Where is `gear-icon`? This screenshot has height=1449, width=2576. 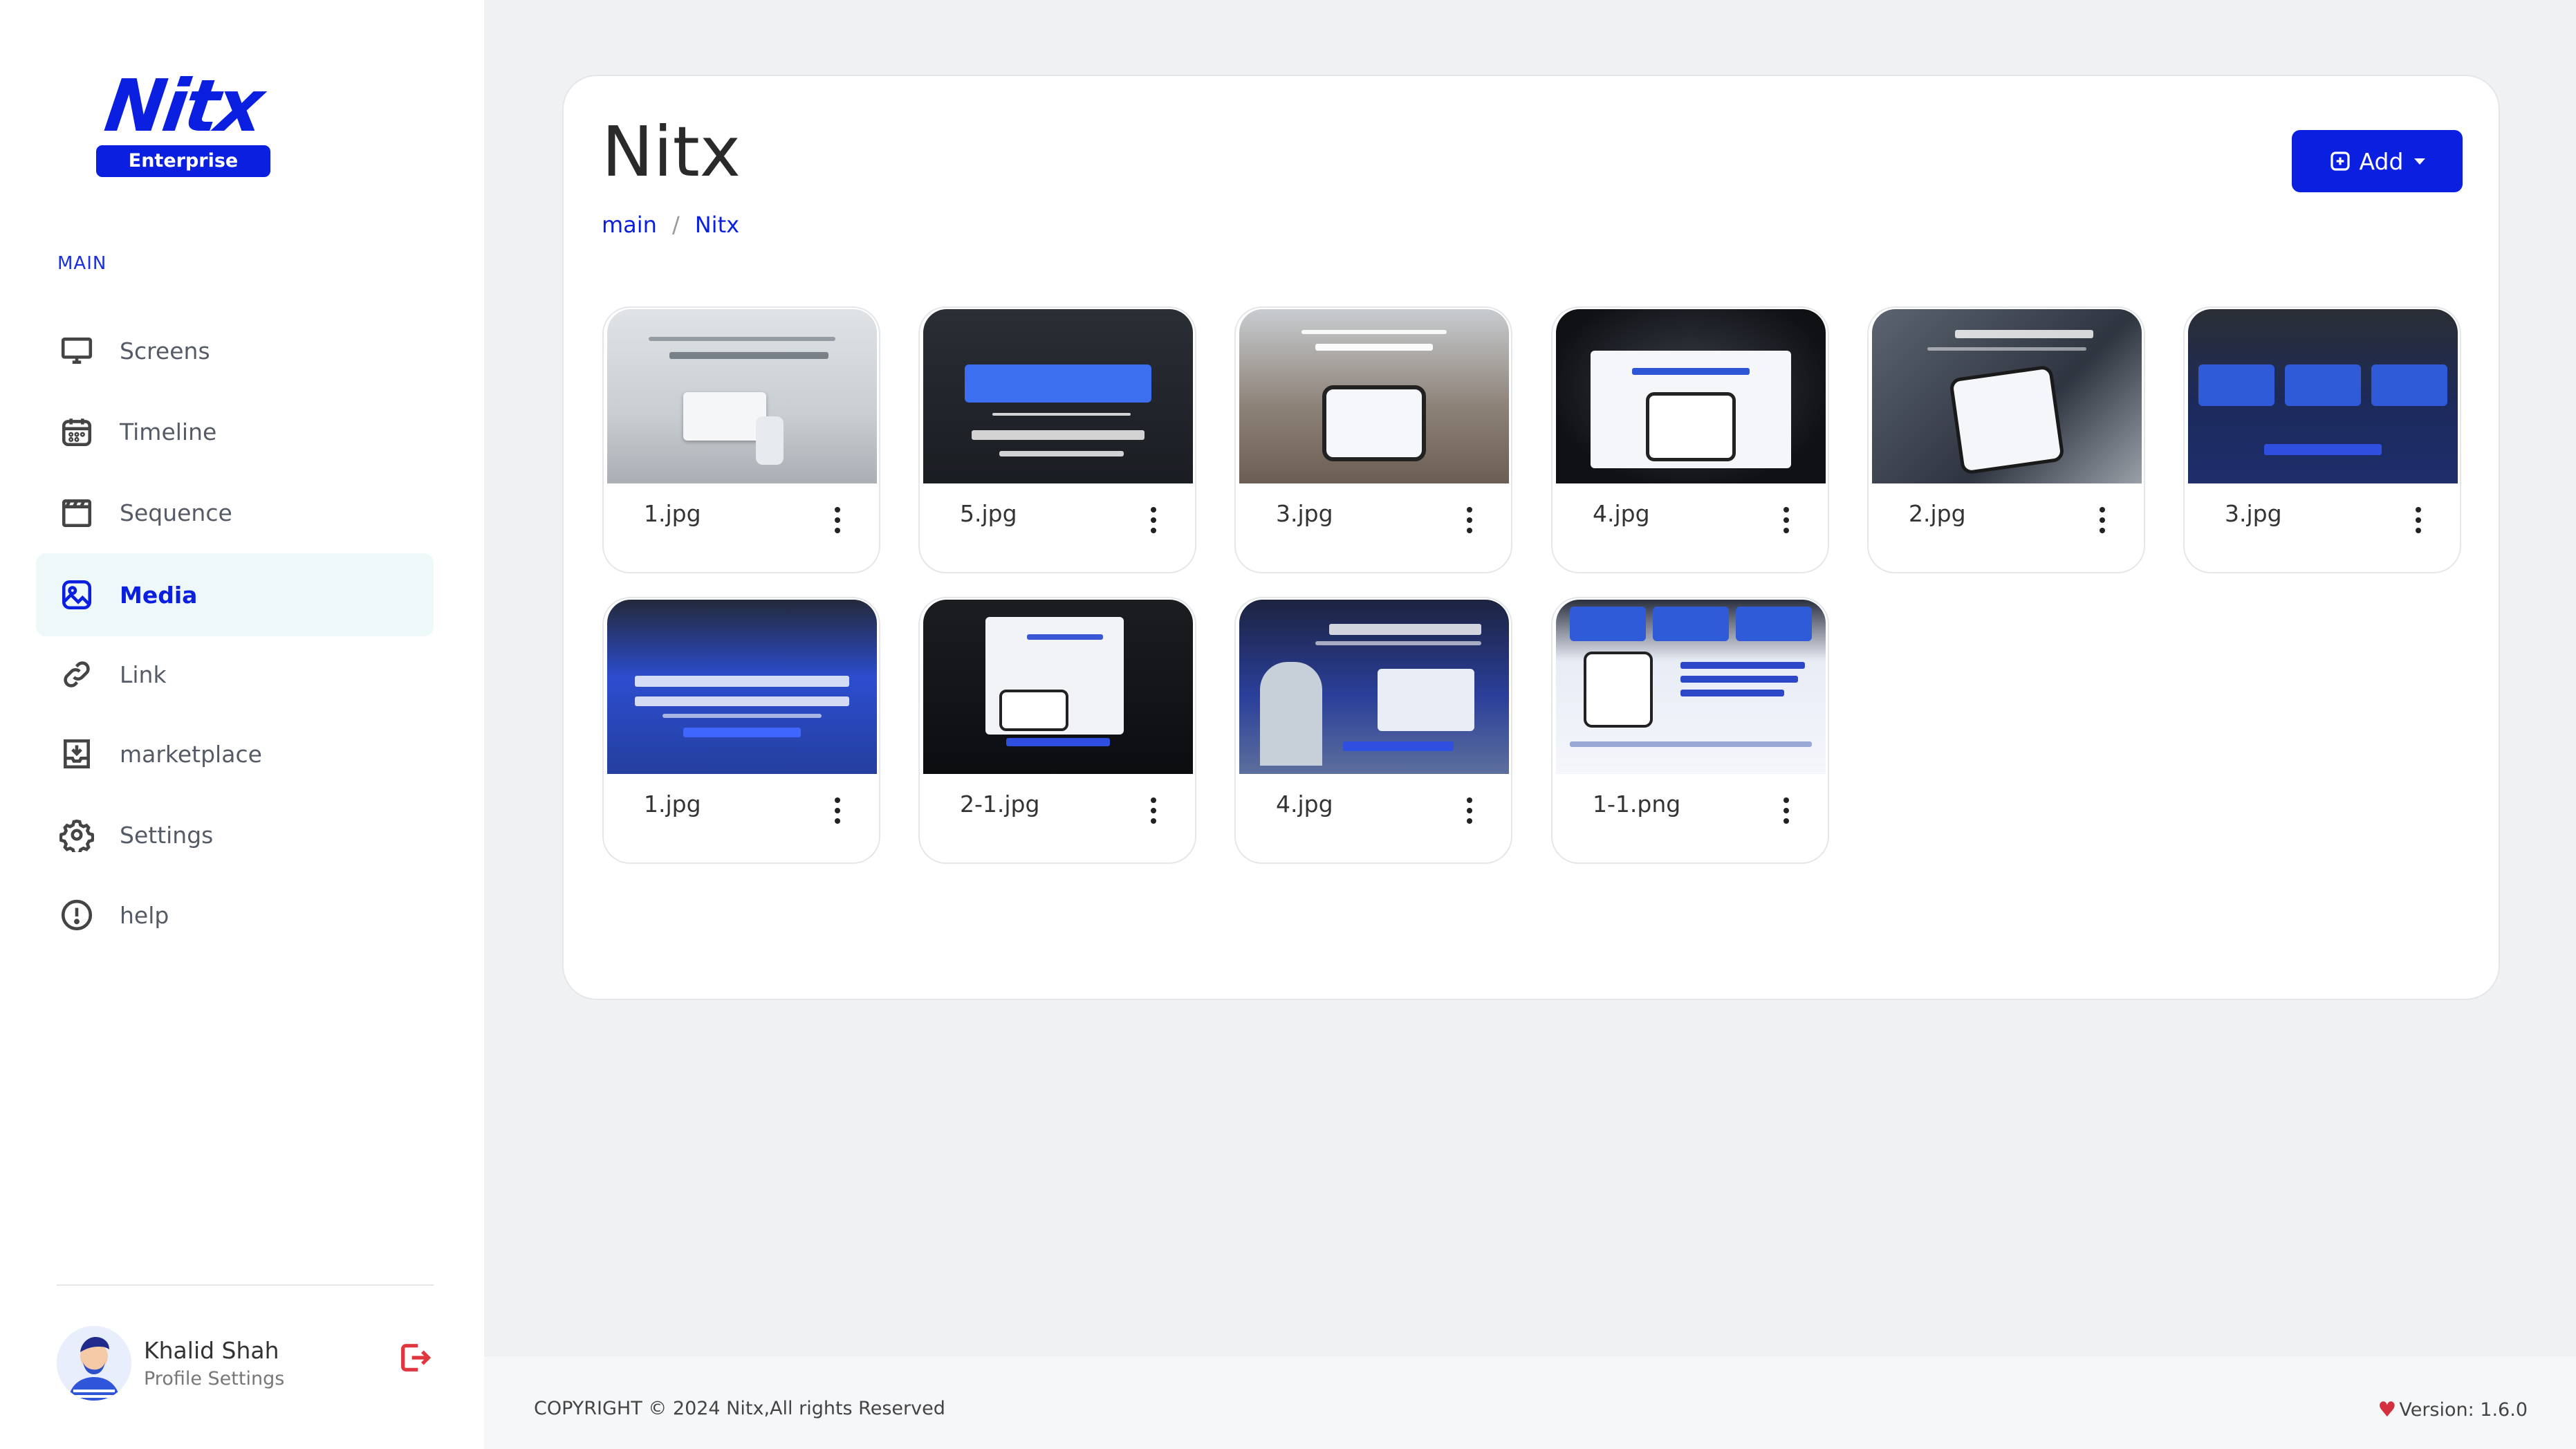 gear-icon is located at coordinates (77, 835).